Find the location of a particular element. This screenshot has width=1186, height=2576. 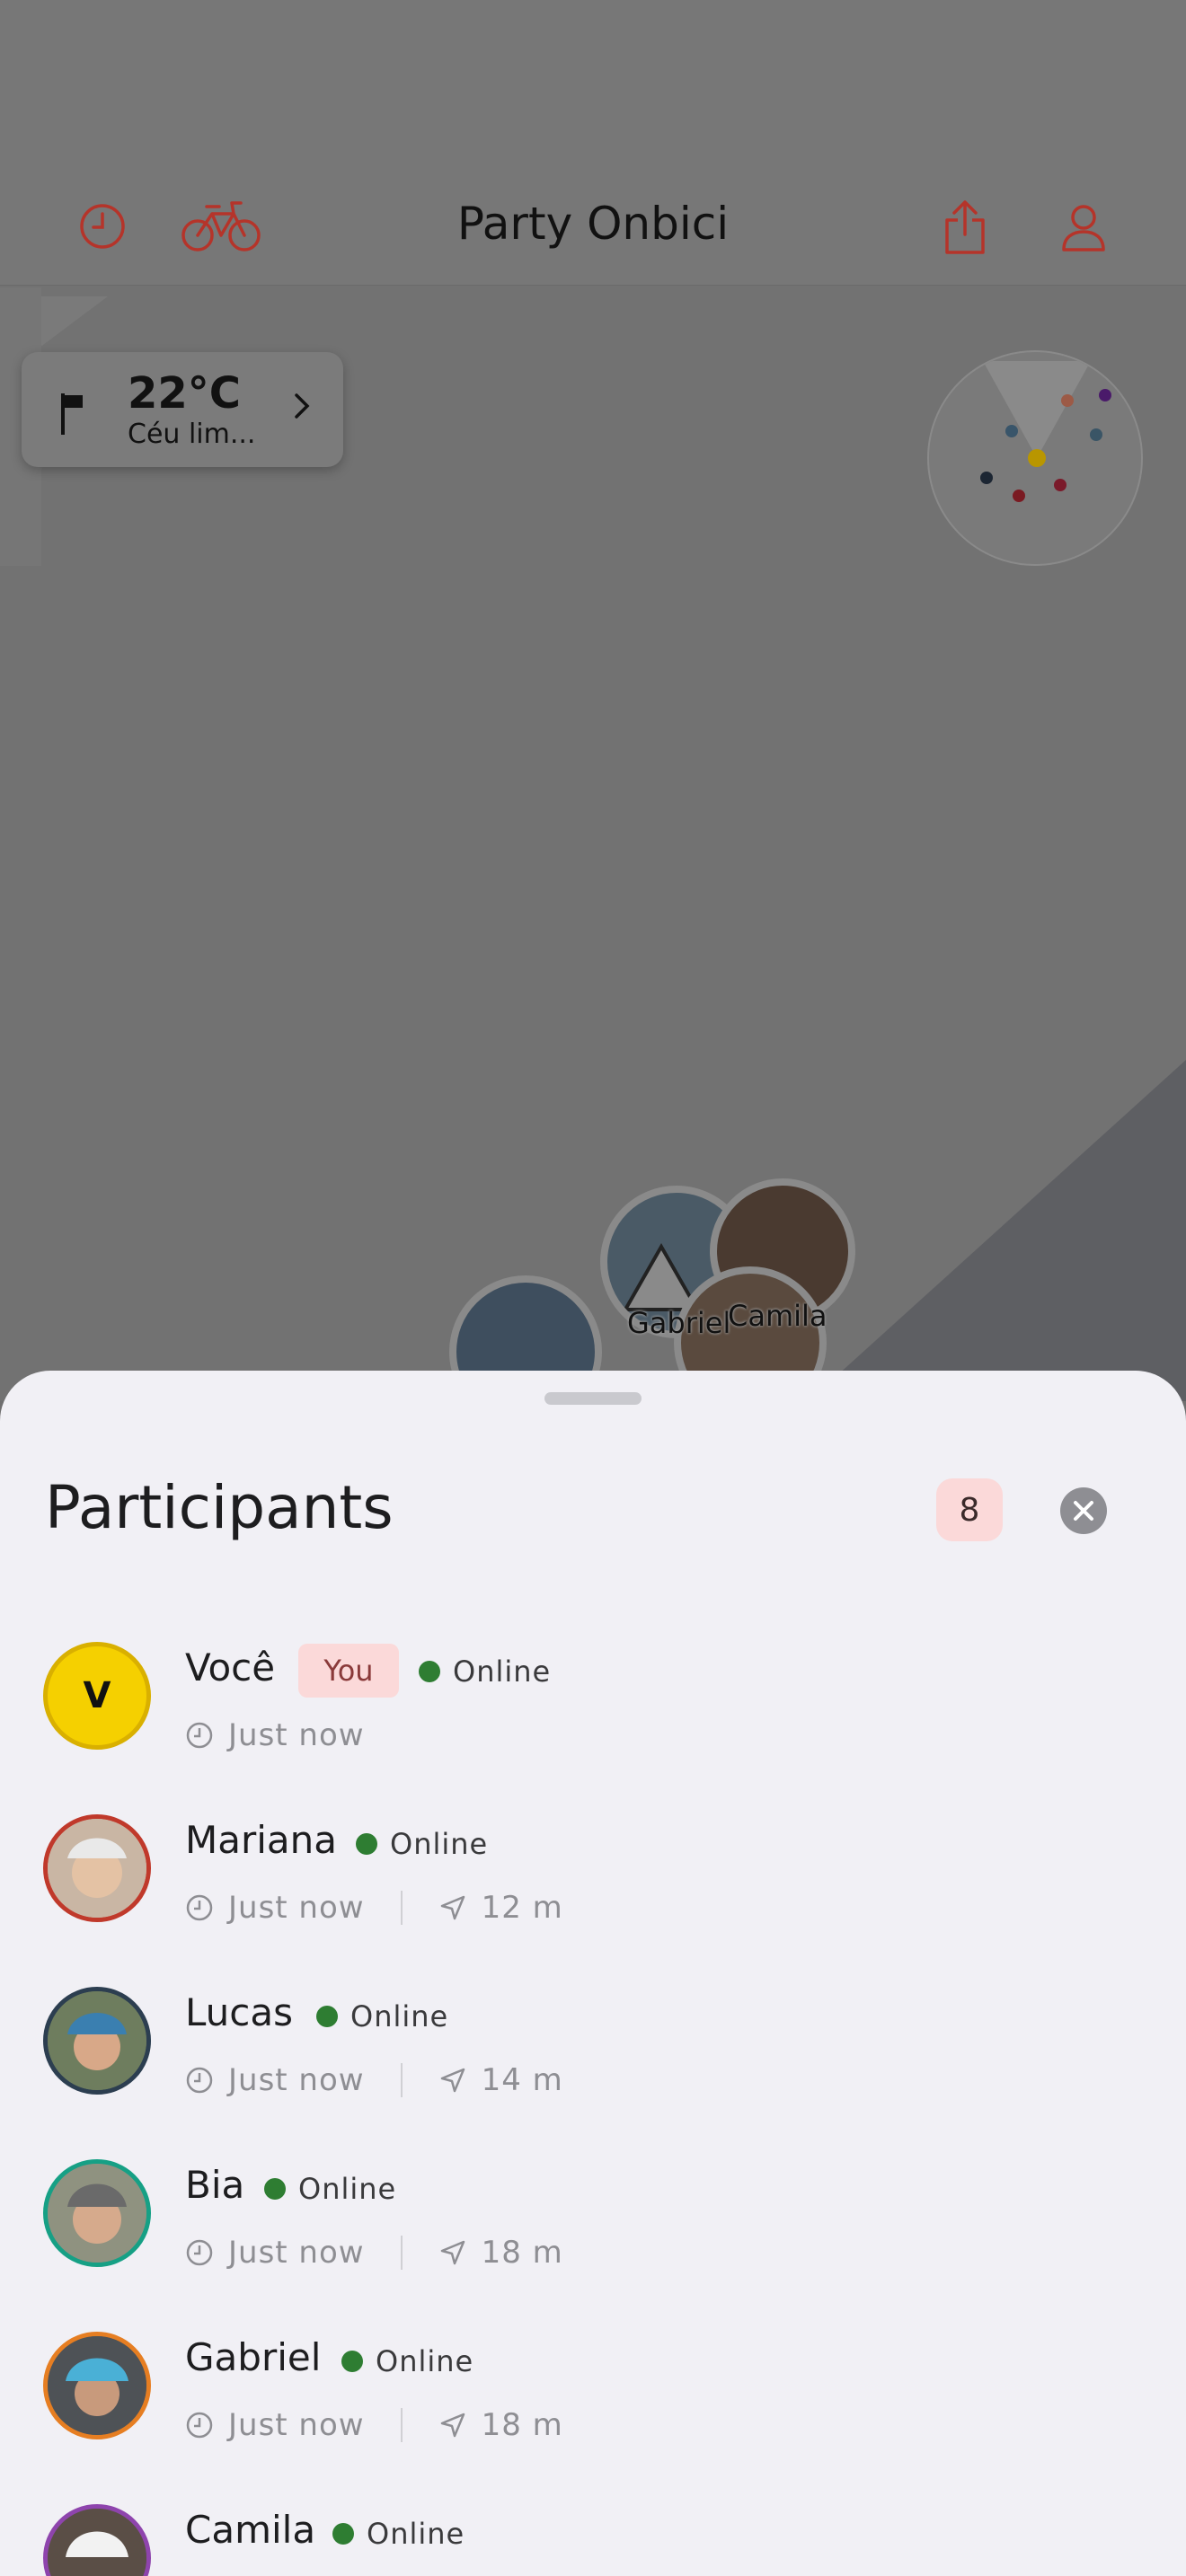

participant-count-badge: 8 is located at coordinates (970, 1509).